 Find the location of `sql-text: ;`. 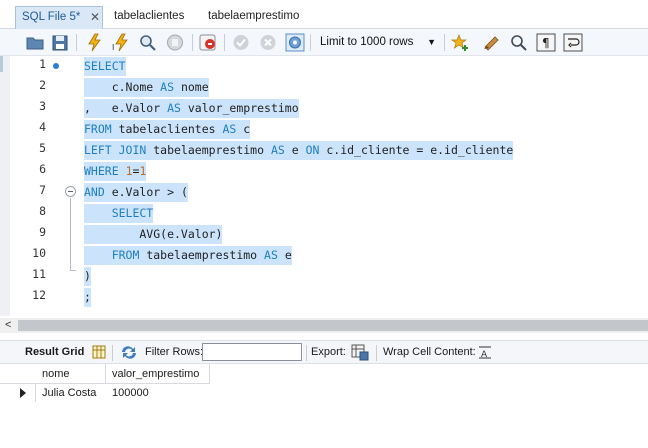

sql-text: ; is located at coordinates (87, 297).